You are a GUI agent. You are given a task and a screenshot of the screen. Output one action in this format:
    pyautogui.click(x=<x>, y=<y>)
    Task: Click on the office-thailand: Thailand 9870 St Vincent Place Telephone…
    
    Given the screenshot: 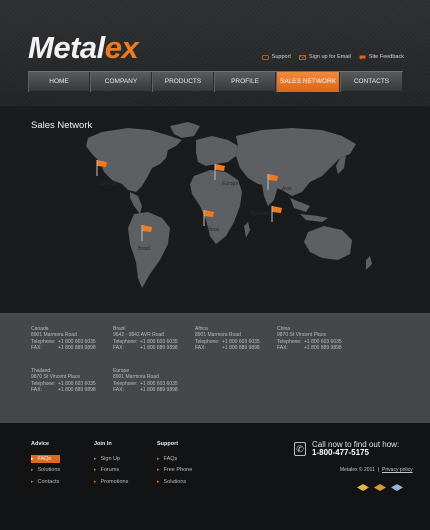 What is the action you would take?
    pyautogui.click(x=73, y=380)
    